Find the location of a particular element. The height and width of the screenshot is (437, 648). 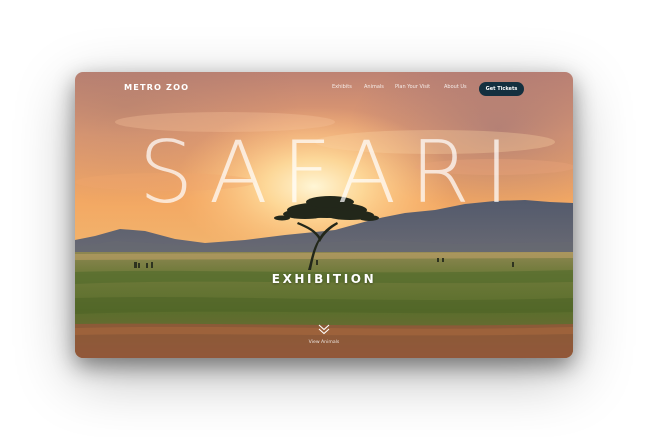

nav-link-animals: Animals is located at coordinates (374, 87).